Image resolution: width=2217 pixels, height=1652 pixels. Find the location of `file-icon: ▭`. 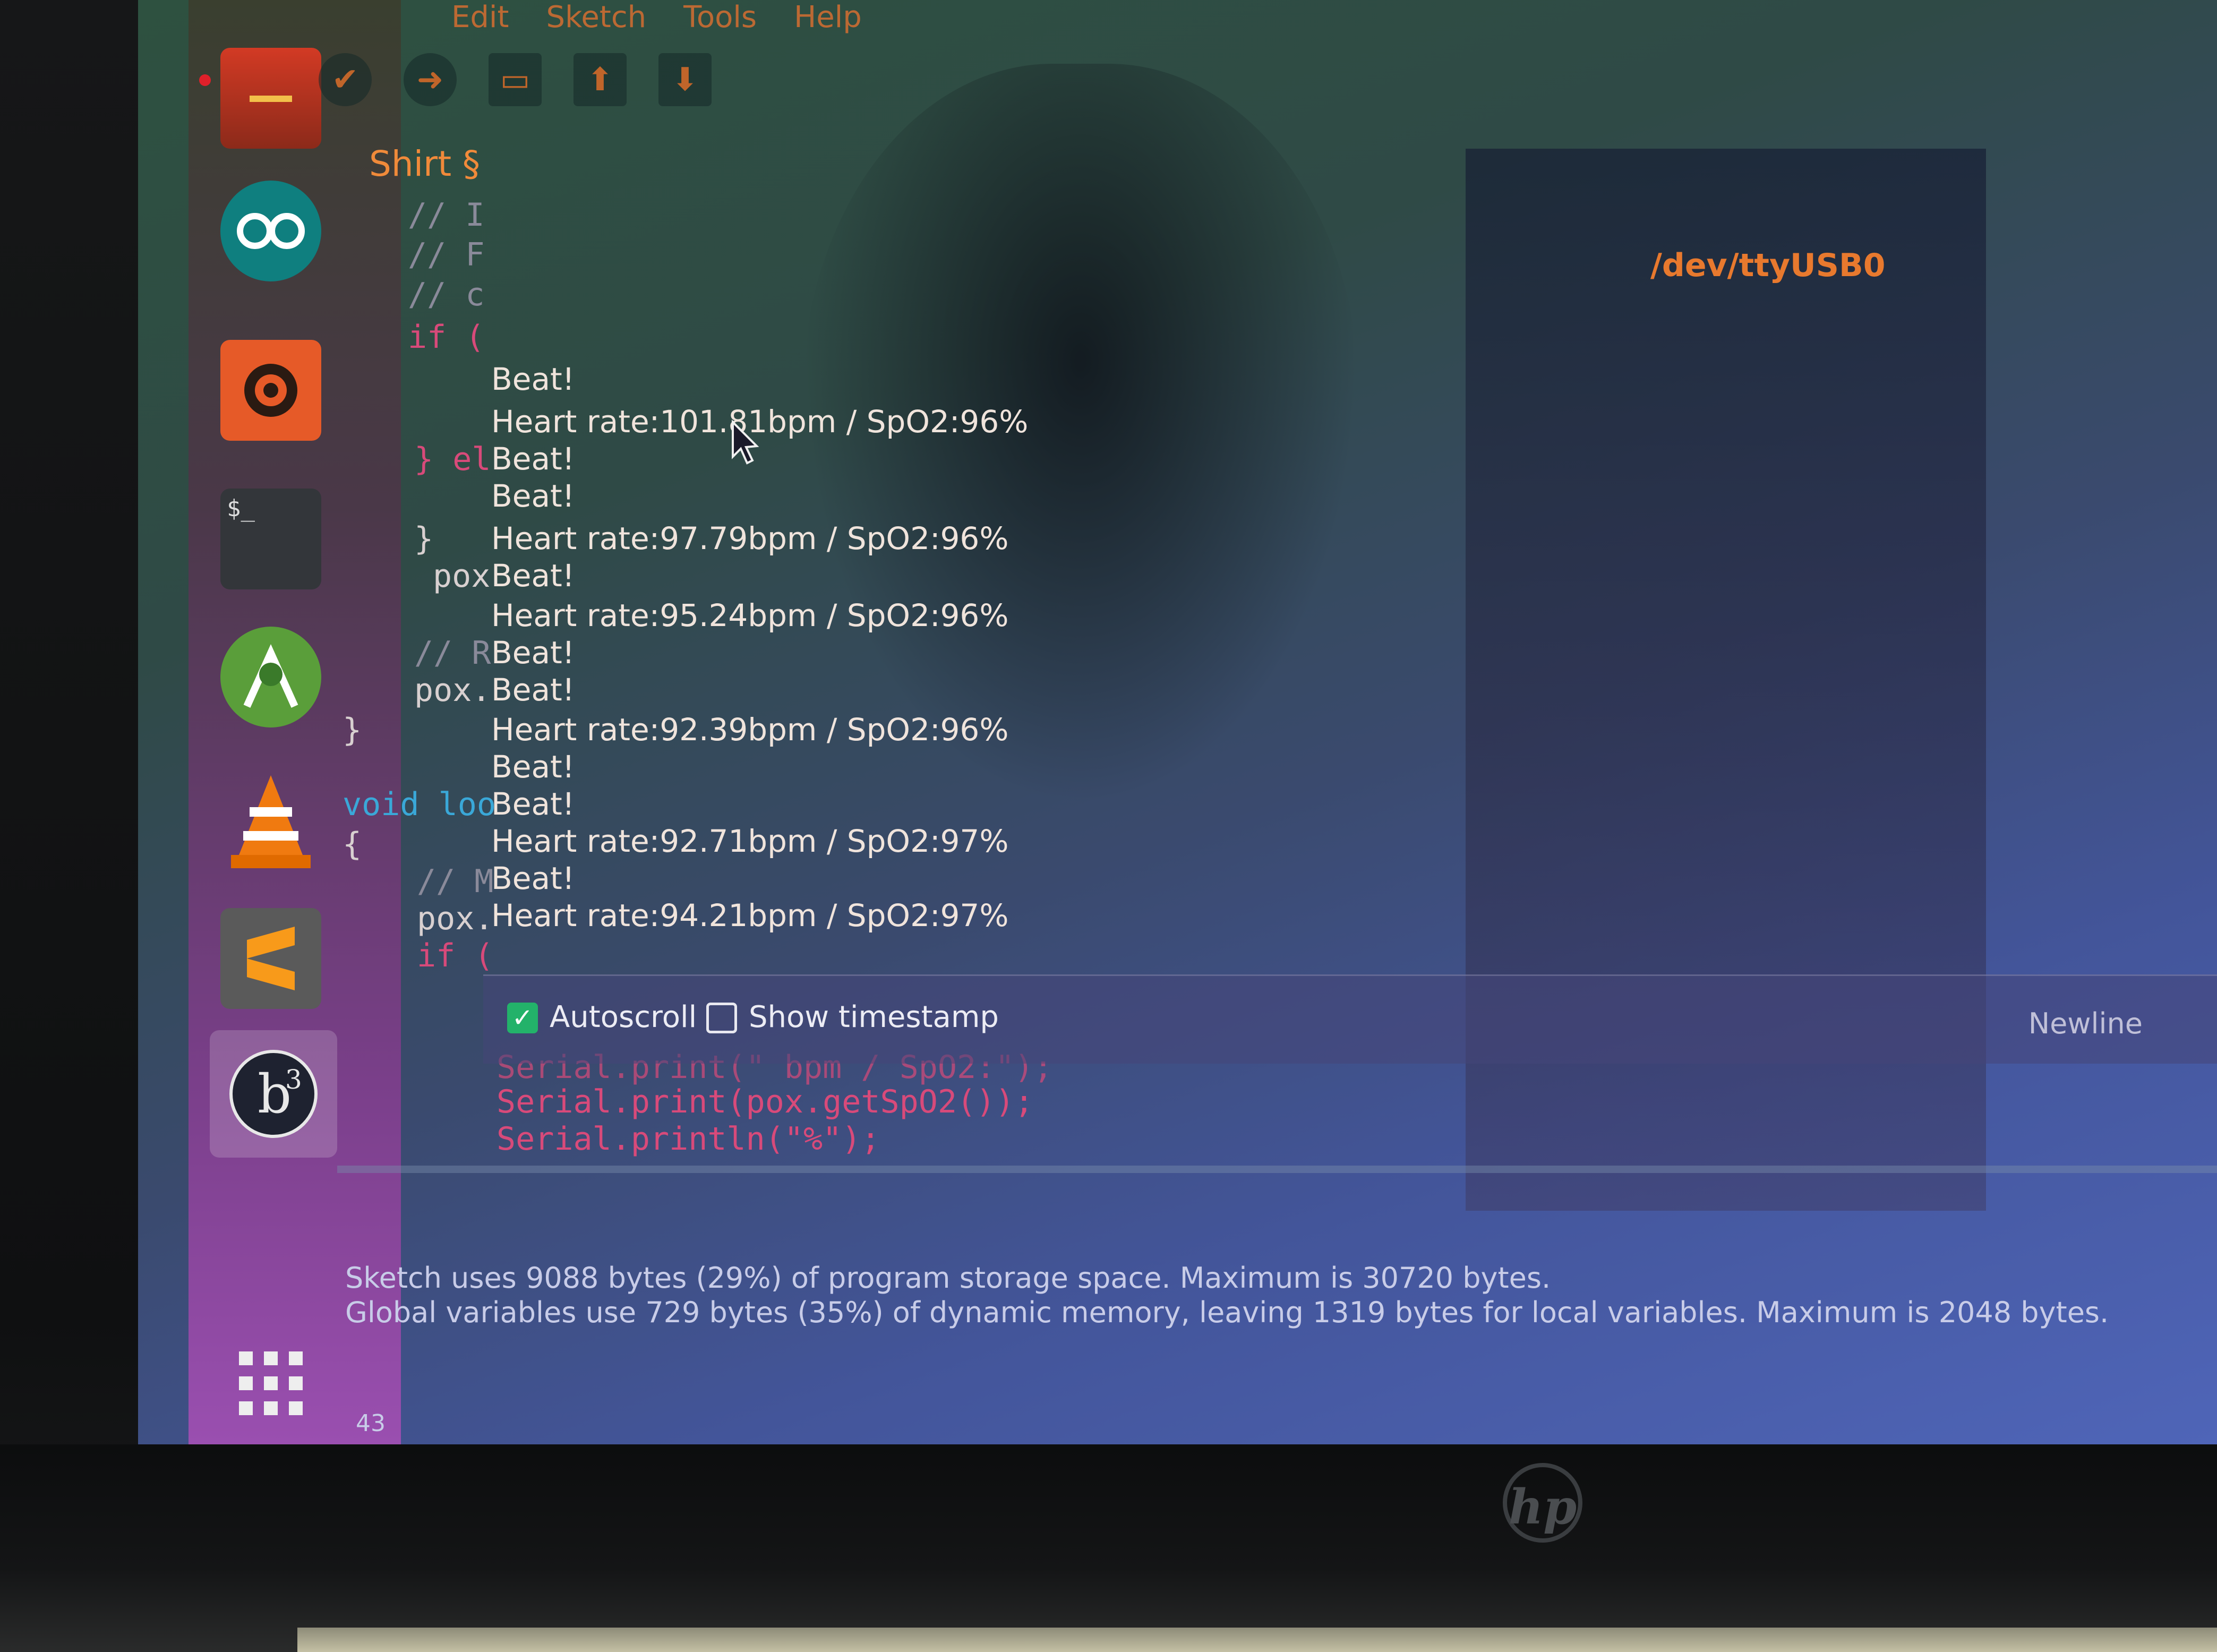

file-icon: ▭ is located at coordinates (515, 79).